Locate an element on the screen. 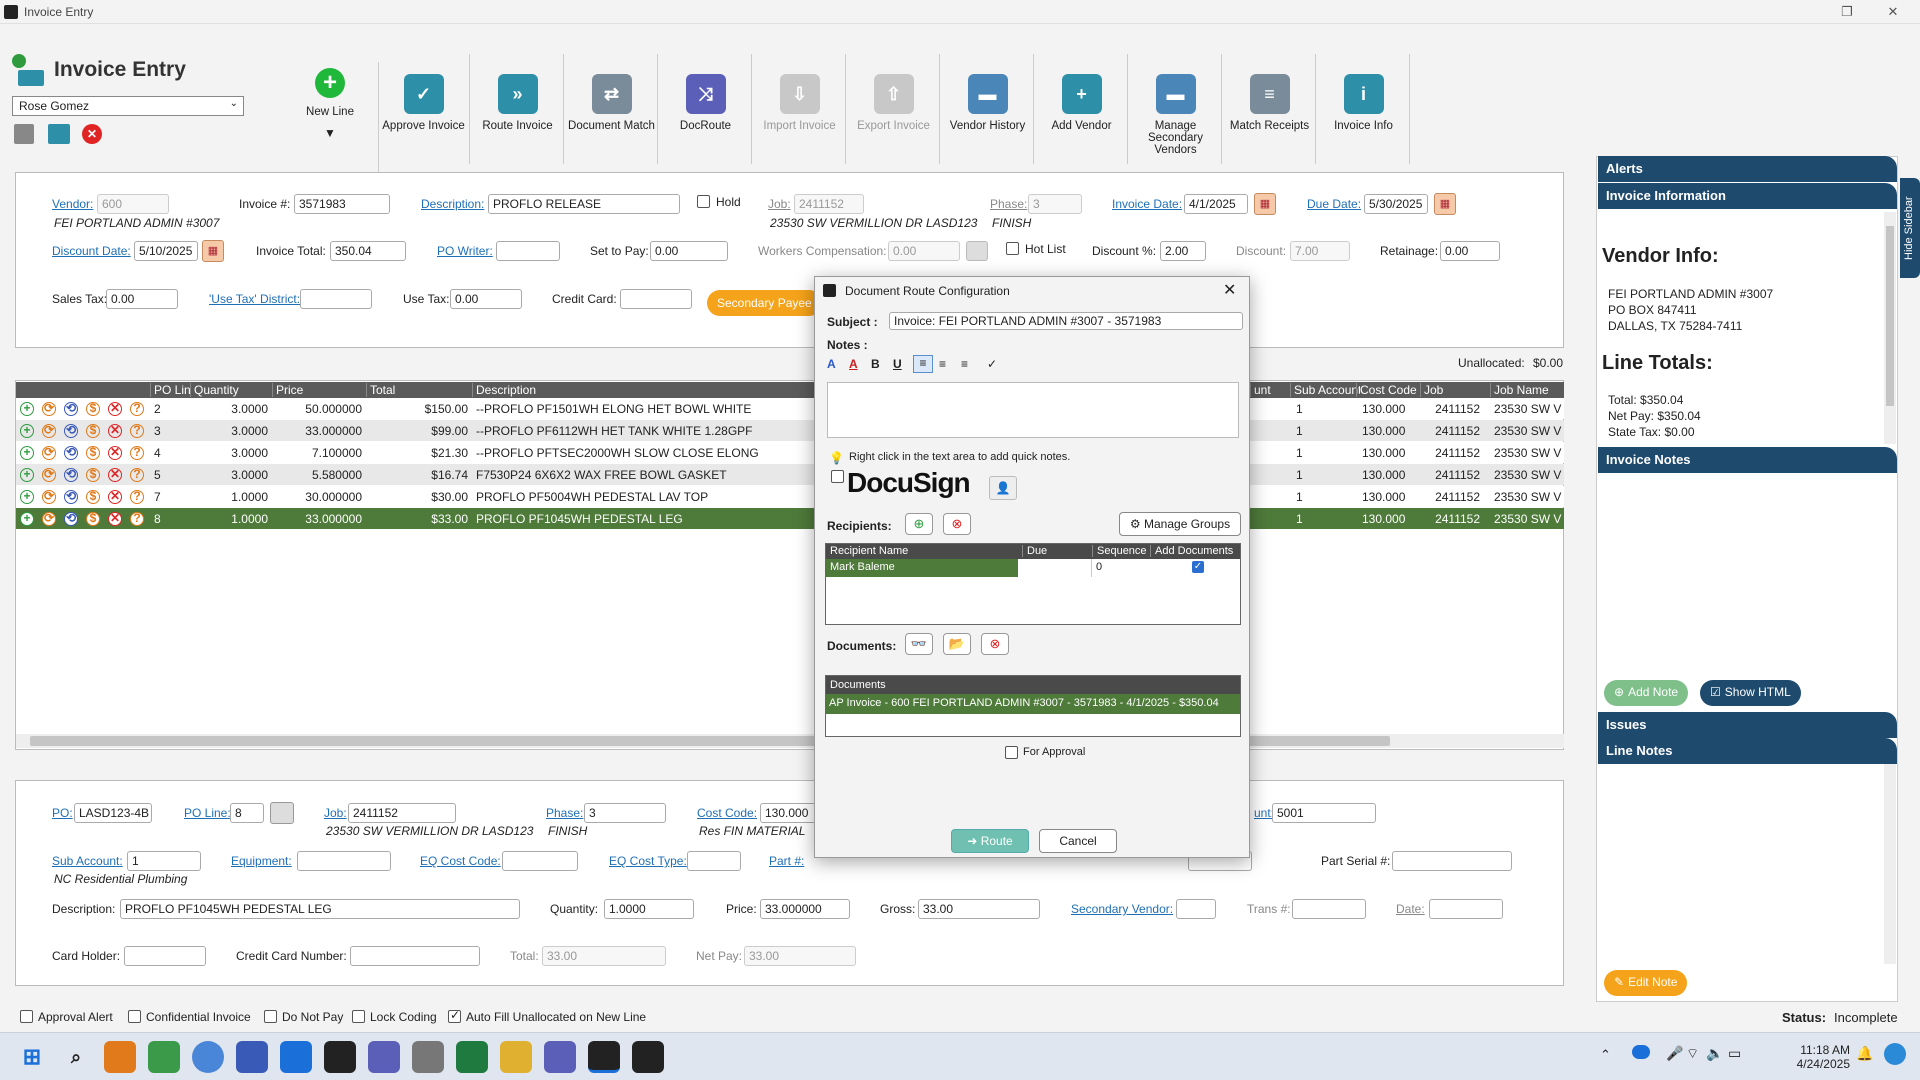  trans-field is located at coordinates (1329, 909).